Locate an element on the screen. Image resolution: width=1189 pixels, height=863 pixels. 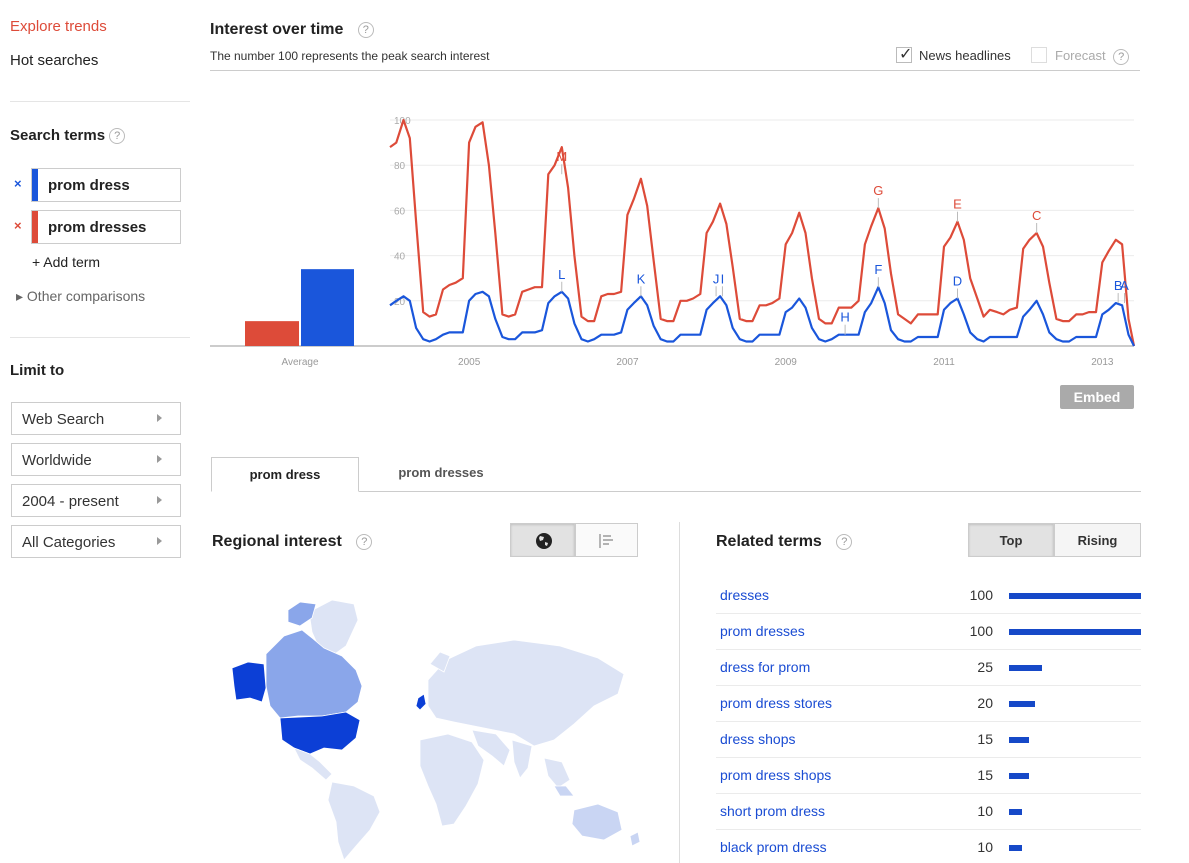
map-region-usa is located at coordinates (320, 733).